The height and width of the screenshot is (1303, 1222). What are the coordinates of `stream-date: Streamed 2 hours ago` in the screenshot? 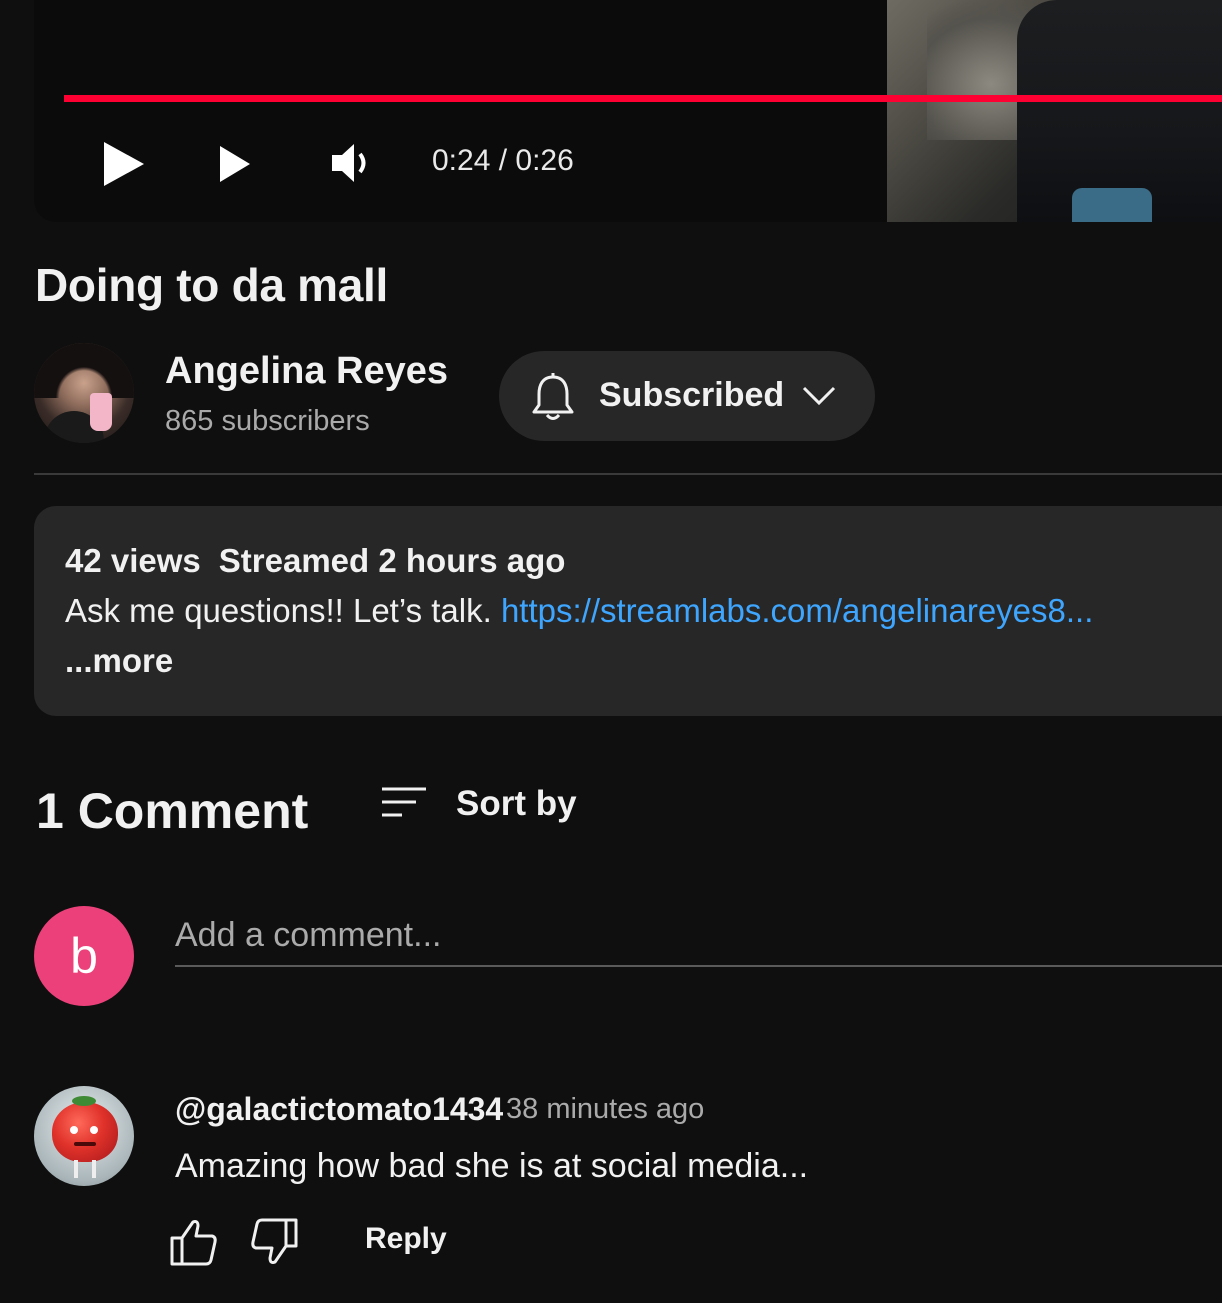 It's located at (392, 560).